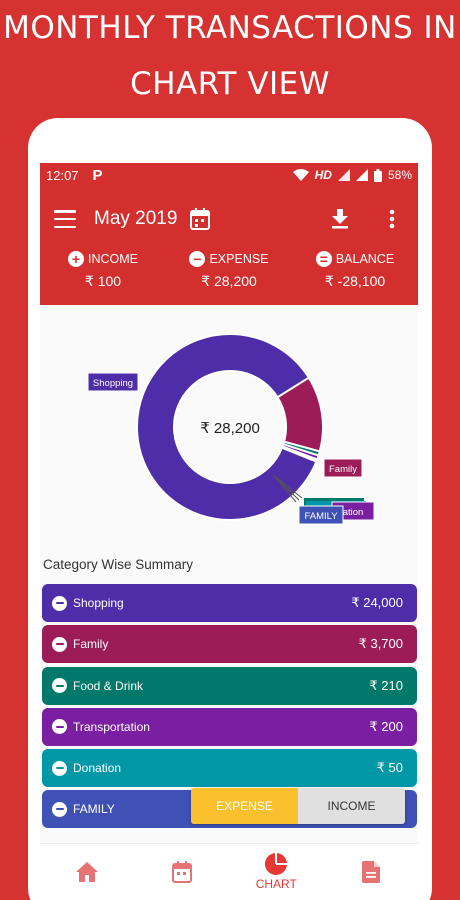  What do you see at coordinates (276, 864) in the screenshot?
I see `pie-chart-icon` at bounding box center [276, 864].